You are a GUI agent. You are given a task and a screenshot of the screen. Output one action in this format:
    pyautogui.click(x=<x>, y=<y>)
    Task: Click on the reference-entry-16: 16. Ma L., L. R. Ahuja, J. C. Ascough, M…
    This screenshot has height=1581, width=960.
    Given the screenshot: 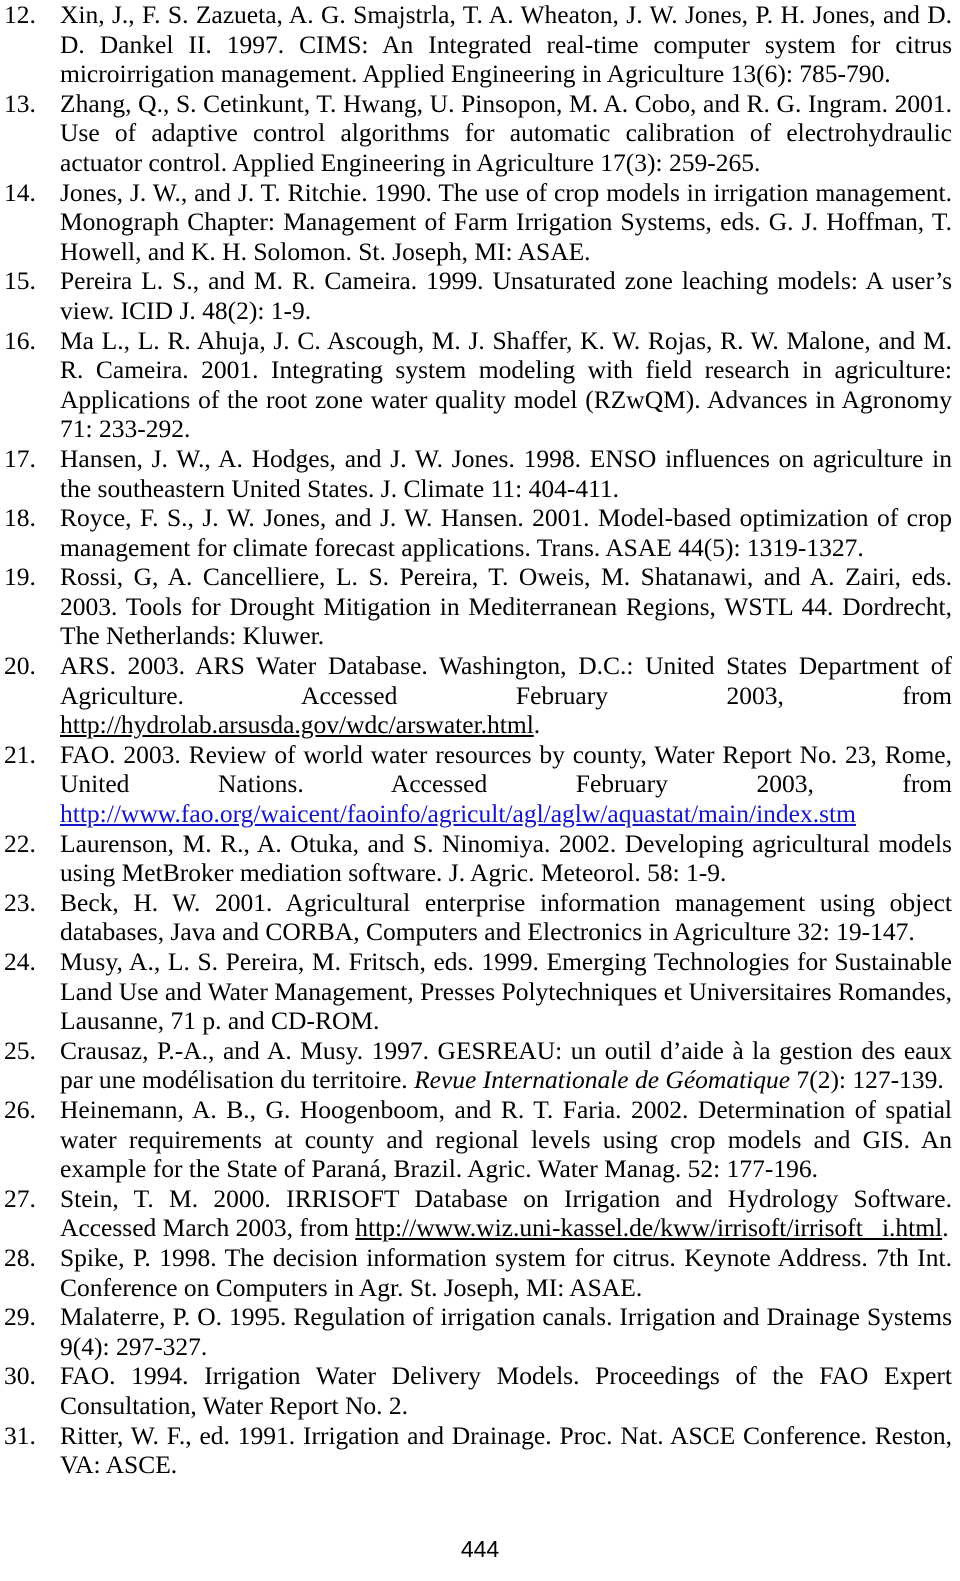 What is the action you would take?
    pyautogui.click(x=478, y=385)
    